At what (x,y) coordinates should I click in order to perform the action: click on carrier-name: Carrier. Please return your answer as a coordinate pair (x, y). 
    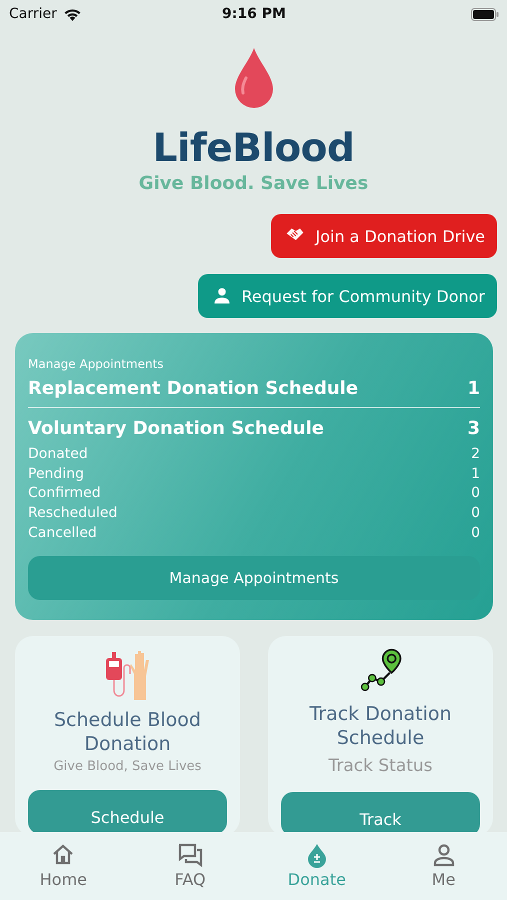
    Looking at the image, I should click on (33, 14).